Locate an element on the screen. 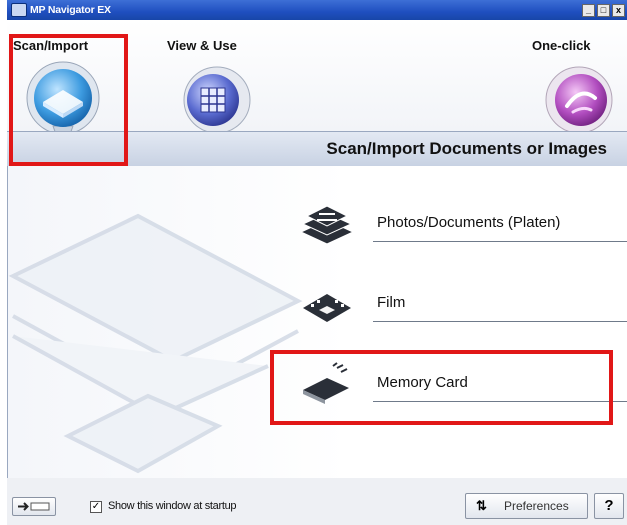 This screenshot has width=627, height=525. mode-one-click-label: One-click is located at coordinates (561, 45).